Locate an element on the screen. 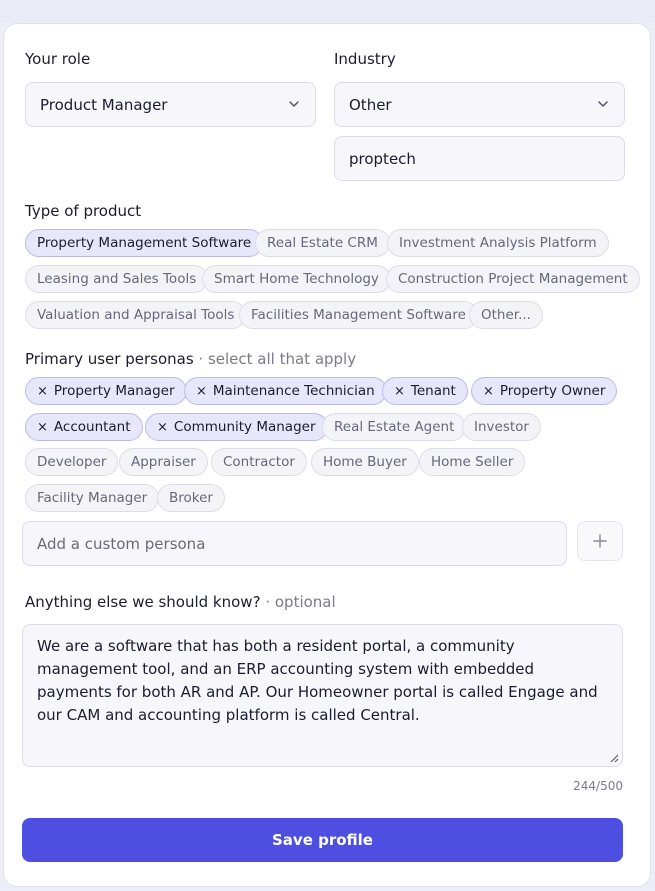  chip-label: Broker is located at coordinates (191, 498).